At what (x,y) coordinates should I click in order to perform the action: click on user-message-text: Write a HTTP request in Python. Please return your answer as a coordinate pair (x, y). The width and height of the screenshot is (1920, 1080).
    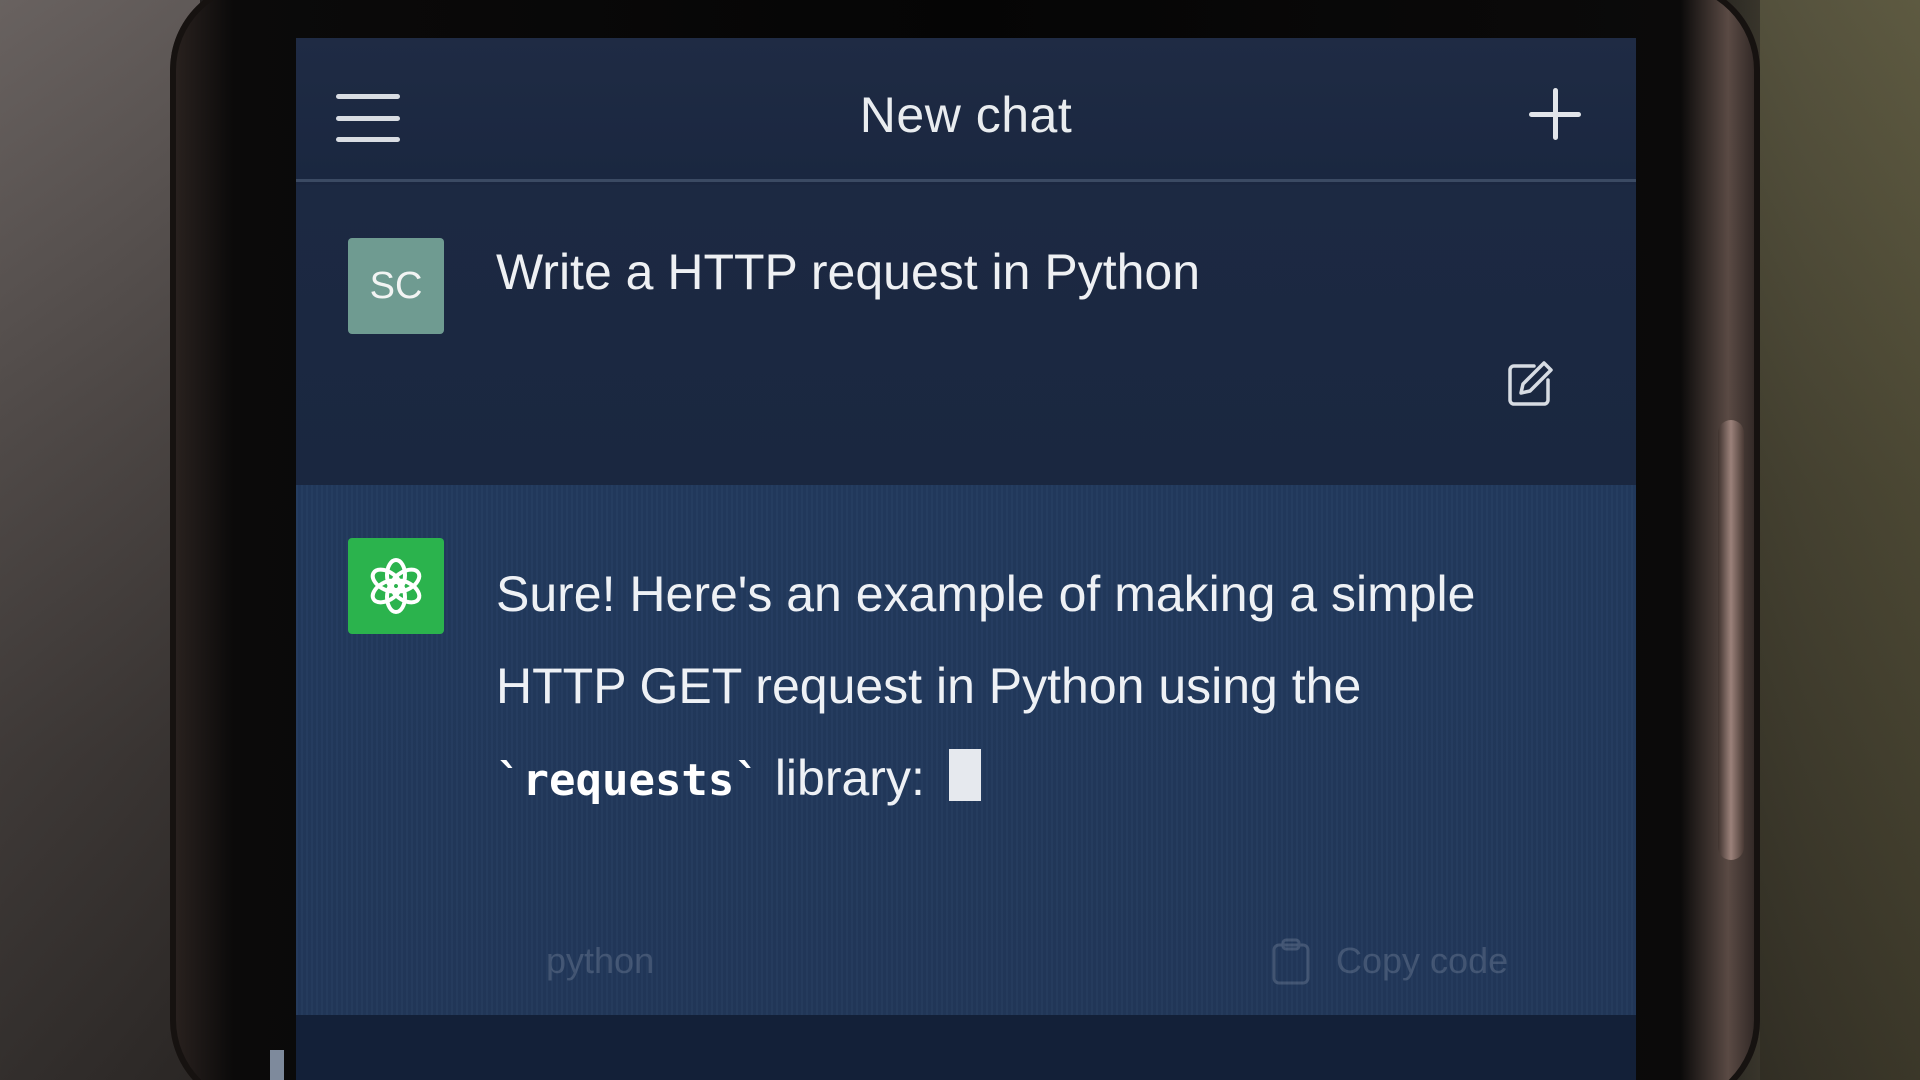
    Looking at the image, I should click on (848, 272).